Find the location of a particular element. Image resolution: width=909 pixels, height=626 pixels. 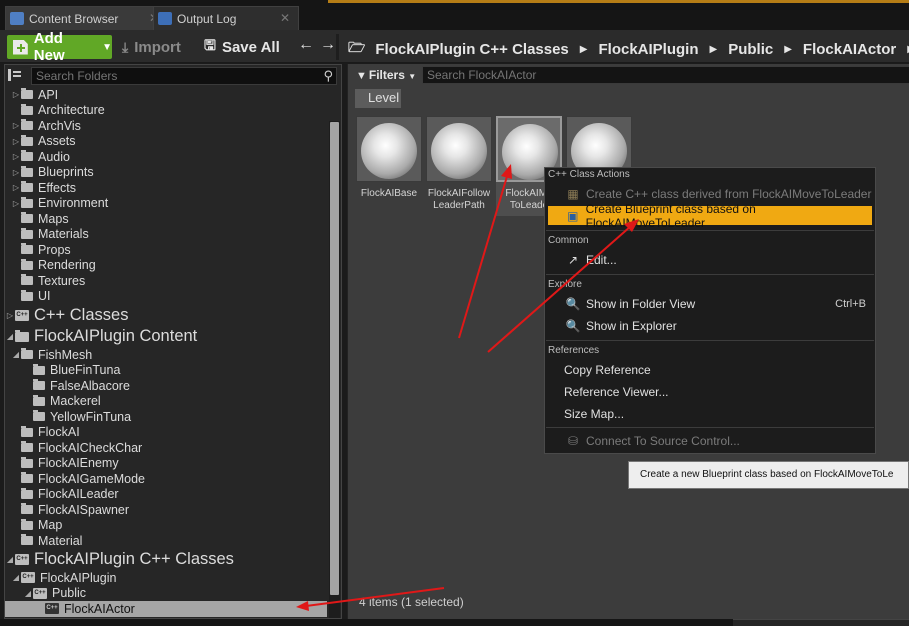

folder-tree-item: ◢ C++ FlockAIPlugin is located at coordinates (61, 578).